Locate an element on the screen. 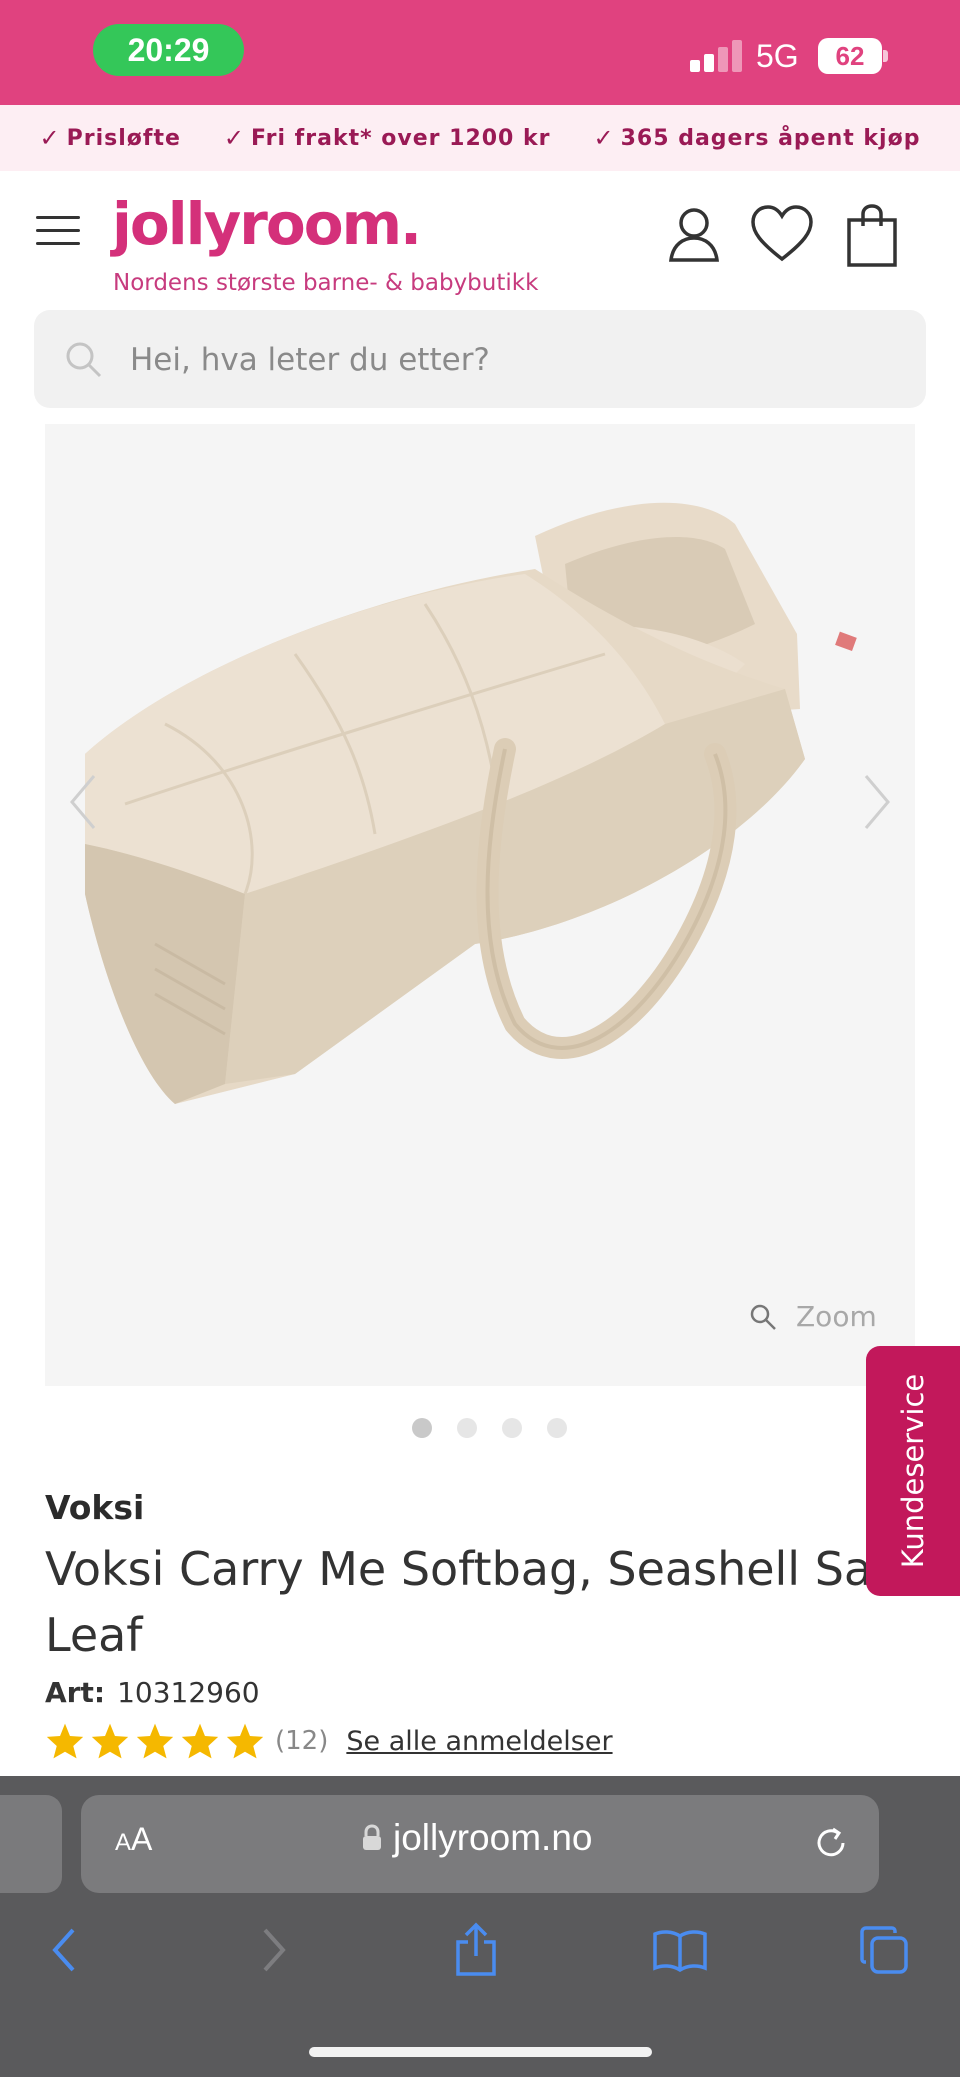 This screenshot has height=2077, width=960. usp-item: ✓ Fri frakt* over 1200 kr is located at coordinates (387, 138).